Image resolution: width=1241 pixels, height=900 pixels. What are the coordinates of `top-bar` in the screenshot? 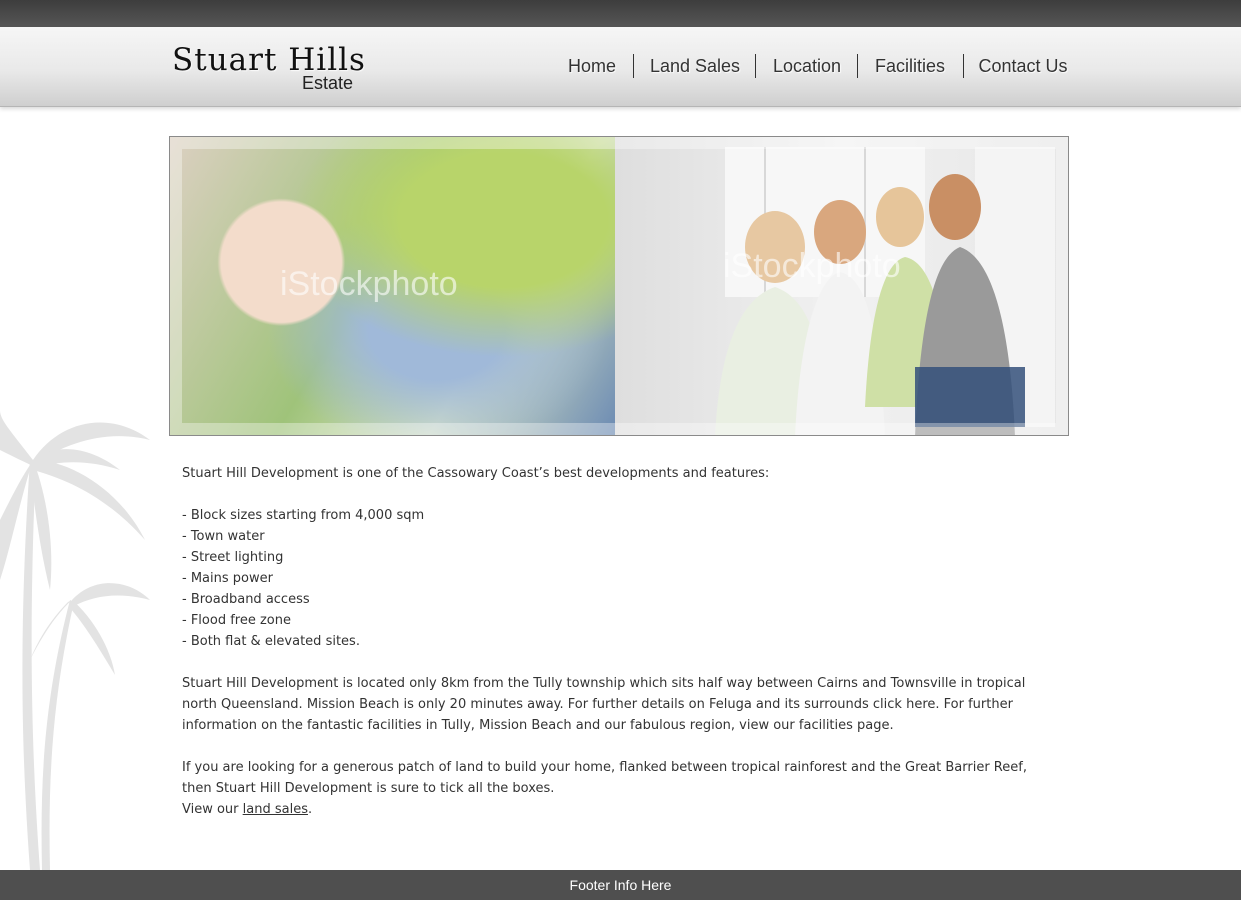 It's located at (620, 13).